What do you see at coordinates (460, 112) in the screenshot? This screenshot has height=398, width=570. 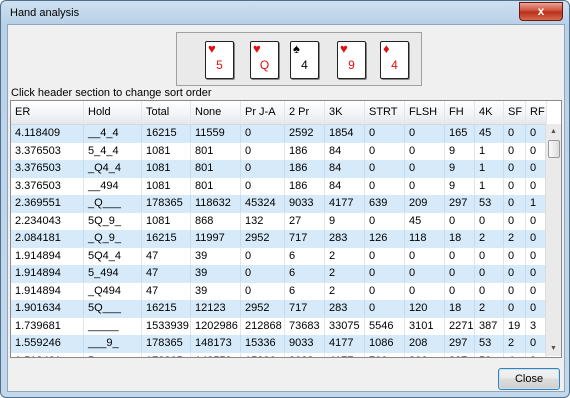 I see `column-header: FH` at bounding box center [460, 112].